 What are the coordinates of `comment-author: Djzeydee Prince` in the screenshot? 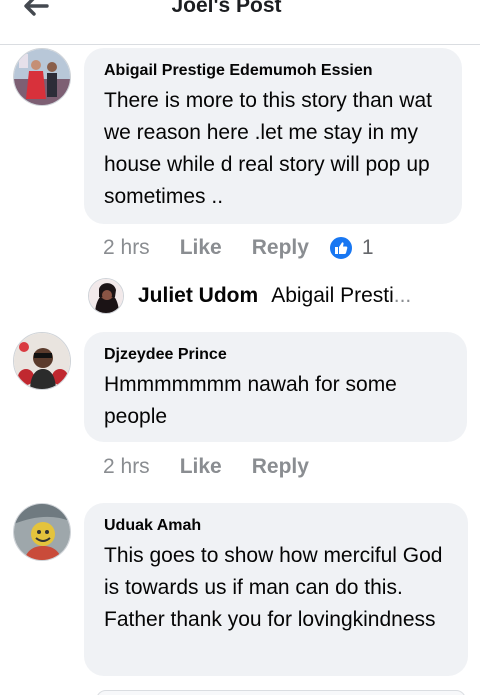 It's located at (276, 355).